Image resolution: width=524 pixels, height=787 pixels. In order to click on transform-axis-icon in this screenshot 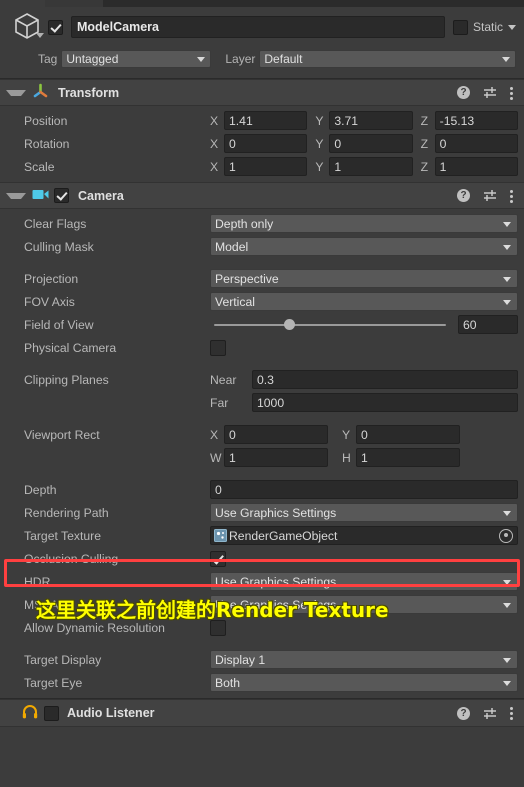, I will do `click(40, 93)`.